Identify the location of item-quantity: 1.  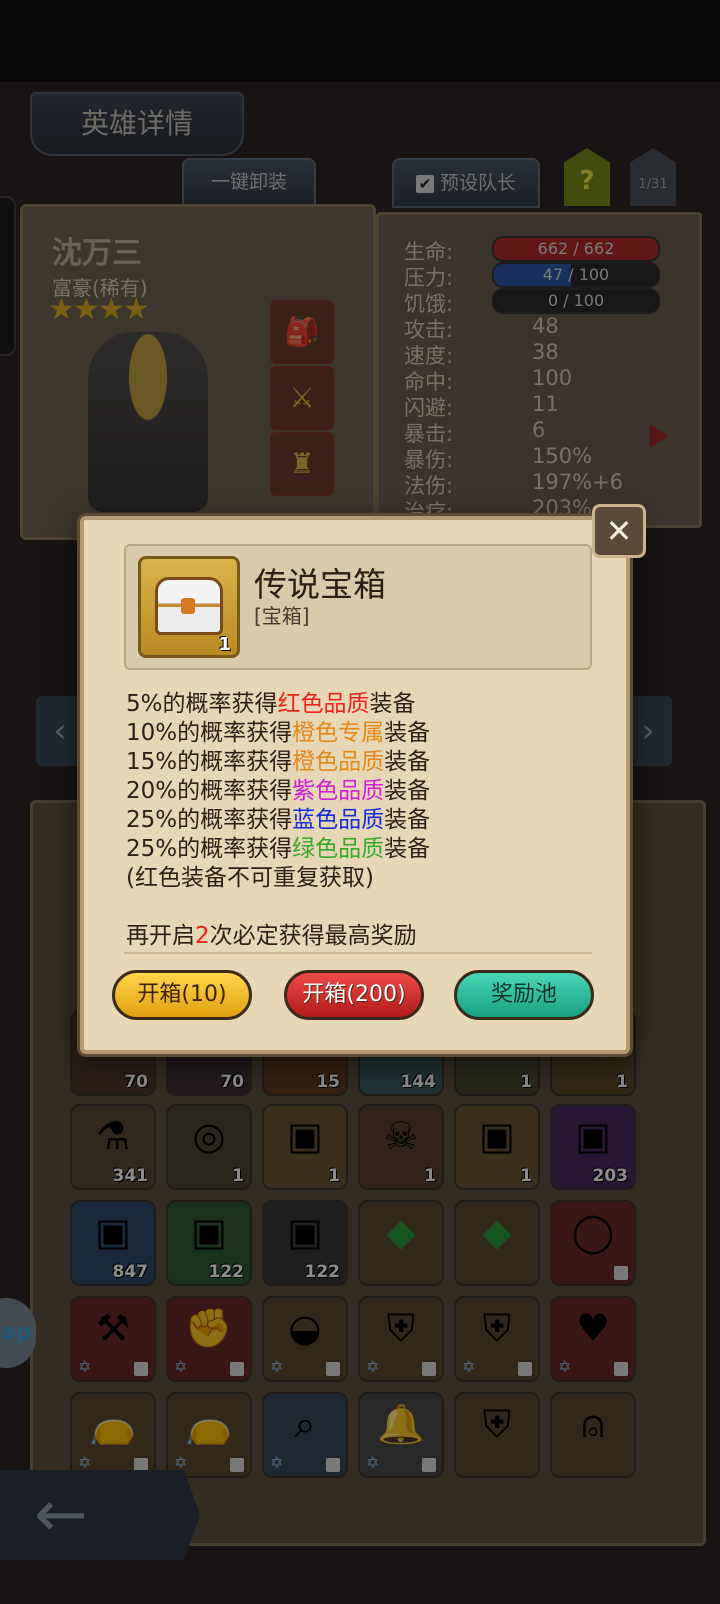
(224, 644).